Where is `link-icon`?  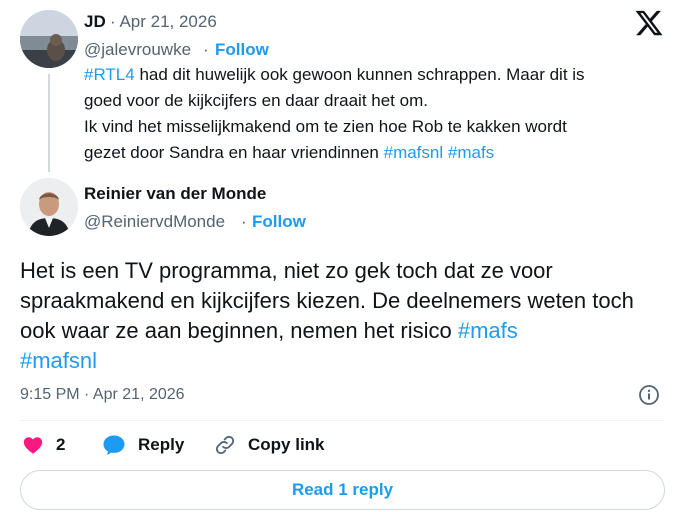
link-icon is located at coordinates (225, 445).